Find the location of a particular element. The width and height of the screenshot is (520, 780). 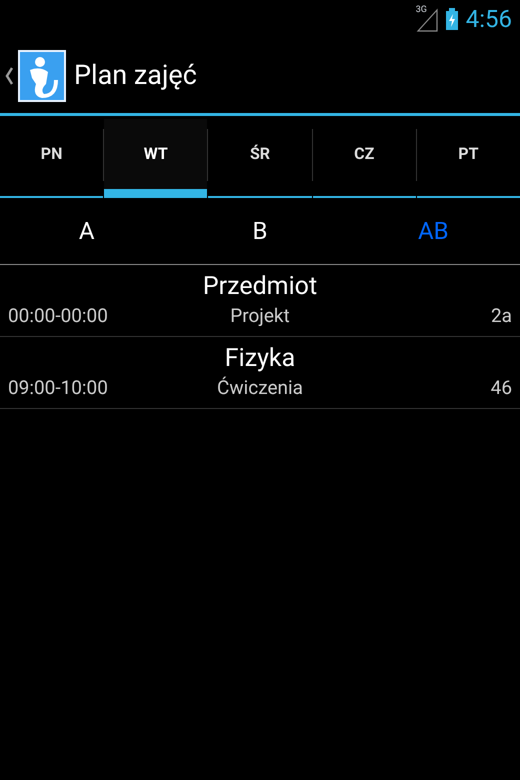

class-type: Ćwiczenia is located at coordinates (260, 387).